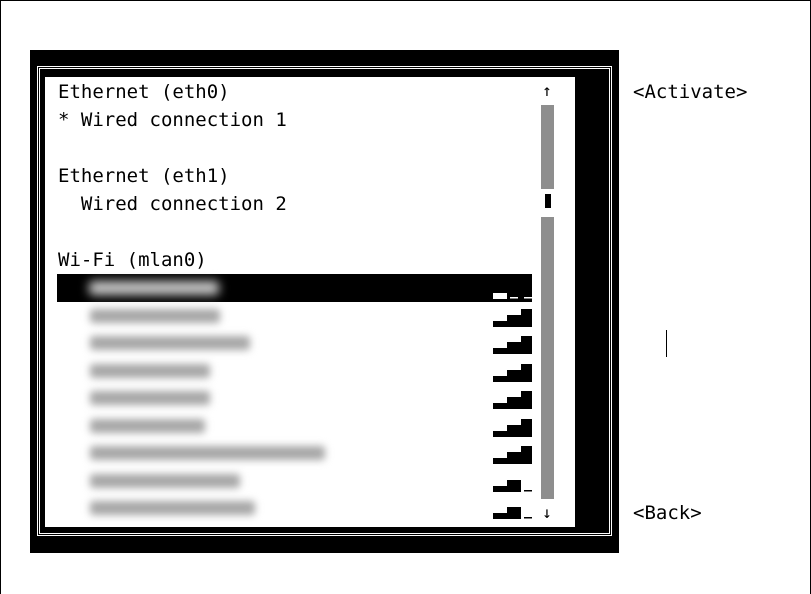  I want to click on scroll-track-upper, so click(547, 147).